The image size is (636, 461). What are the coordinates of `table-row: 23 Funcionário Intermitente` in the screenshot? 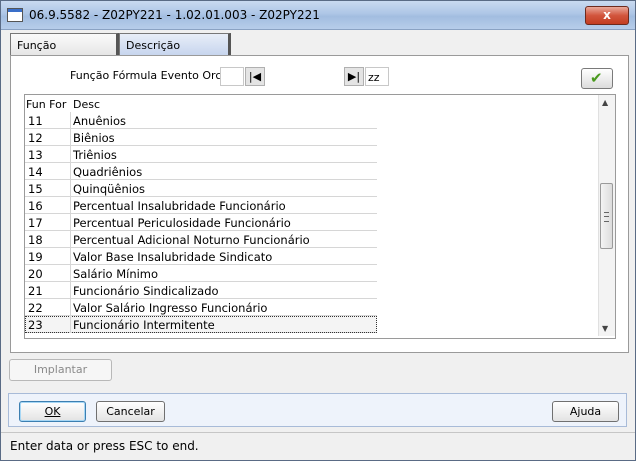 It's located at (201, 324).